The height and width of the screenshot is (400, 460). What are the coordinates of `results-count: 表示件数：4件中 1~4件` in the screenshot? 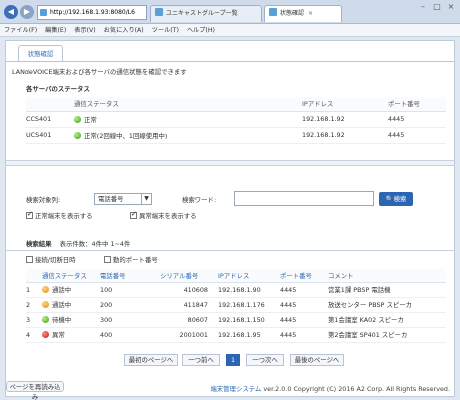 It's located at (95, 244).